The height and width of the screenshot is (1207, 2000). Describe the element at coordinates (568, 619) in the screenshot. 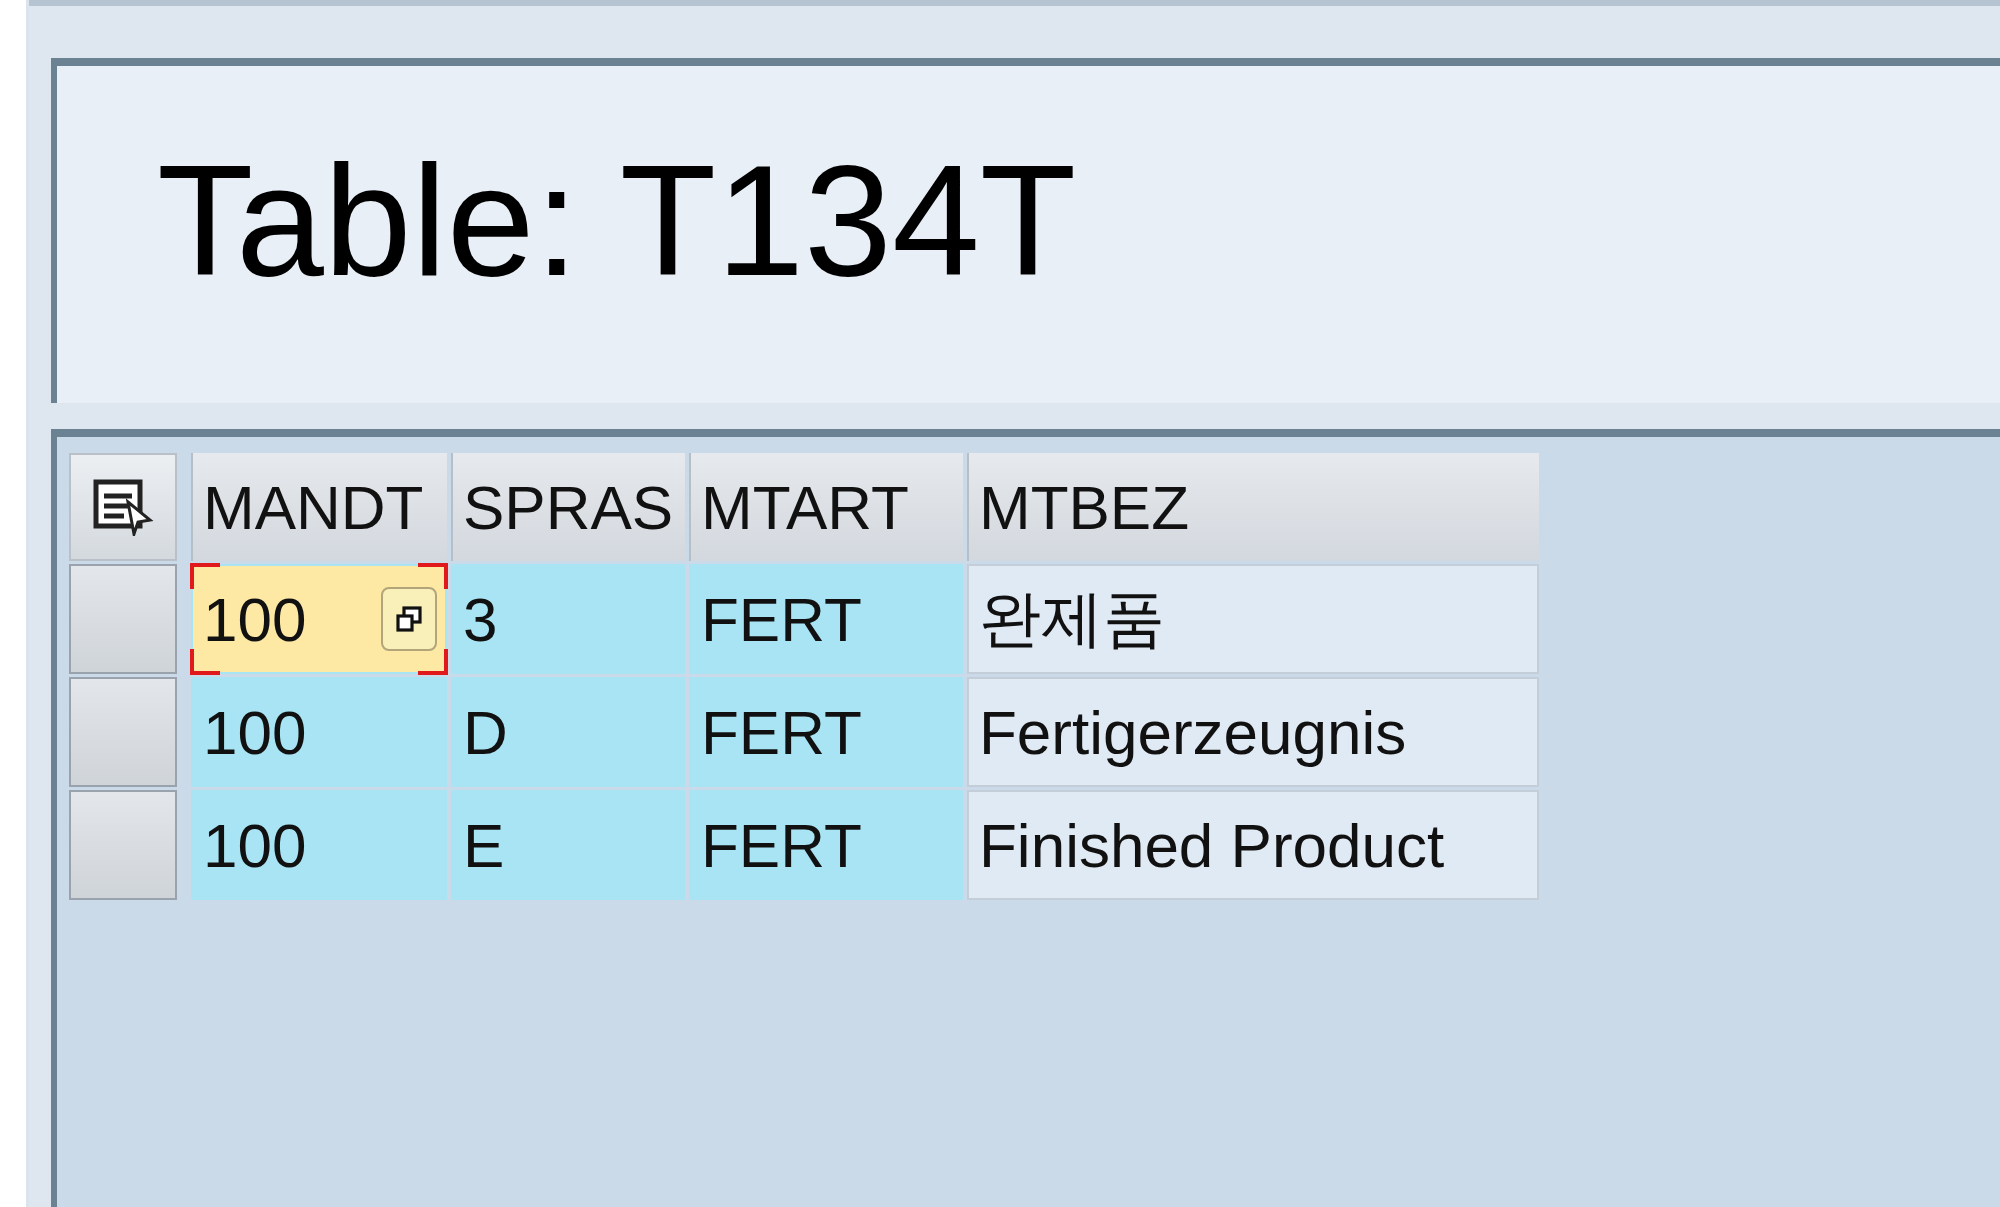

I see `table-cell: 3` at that location.